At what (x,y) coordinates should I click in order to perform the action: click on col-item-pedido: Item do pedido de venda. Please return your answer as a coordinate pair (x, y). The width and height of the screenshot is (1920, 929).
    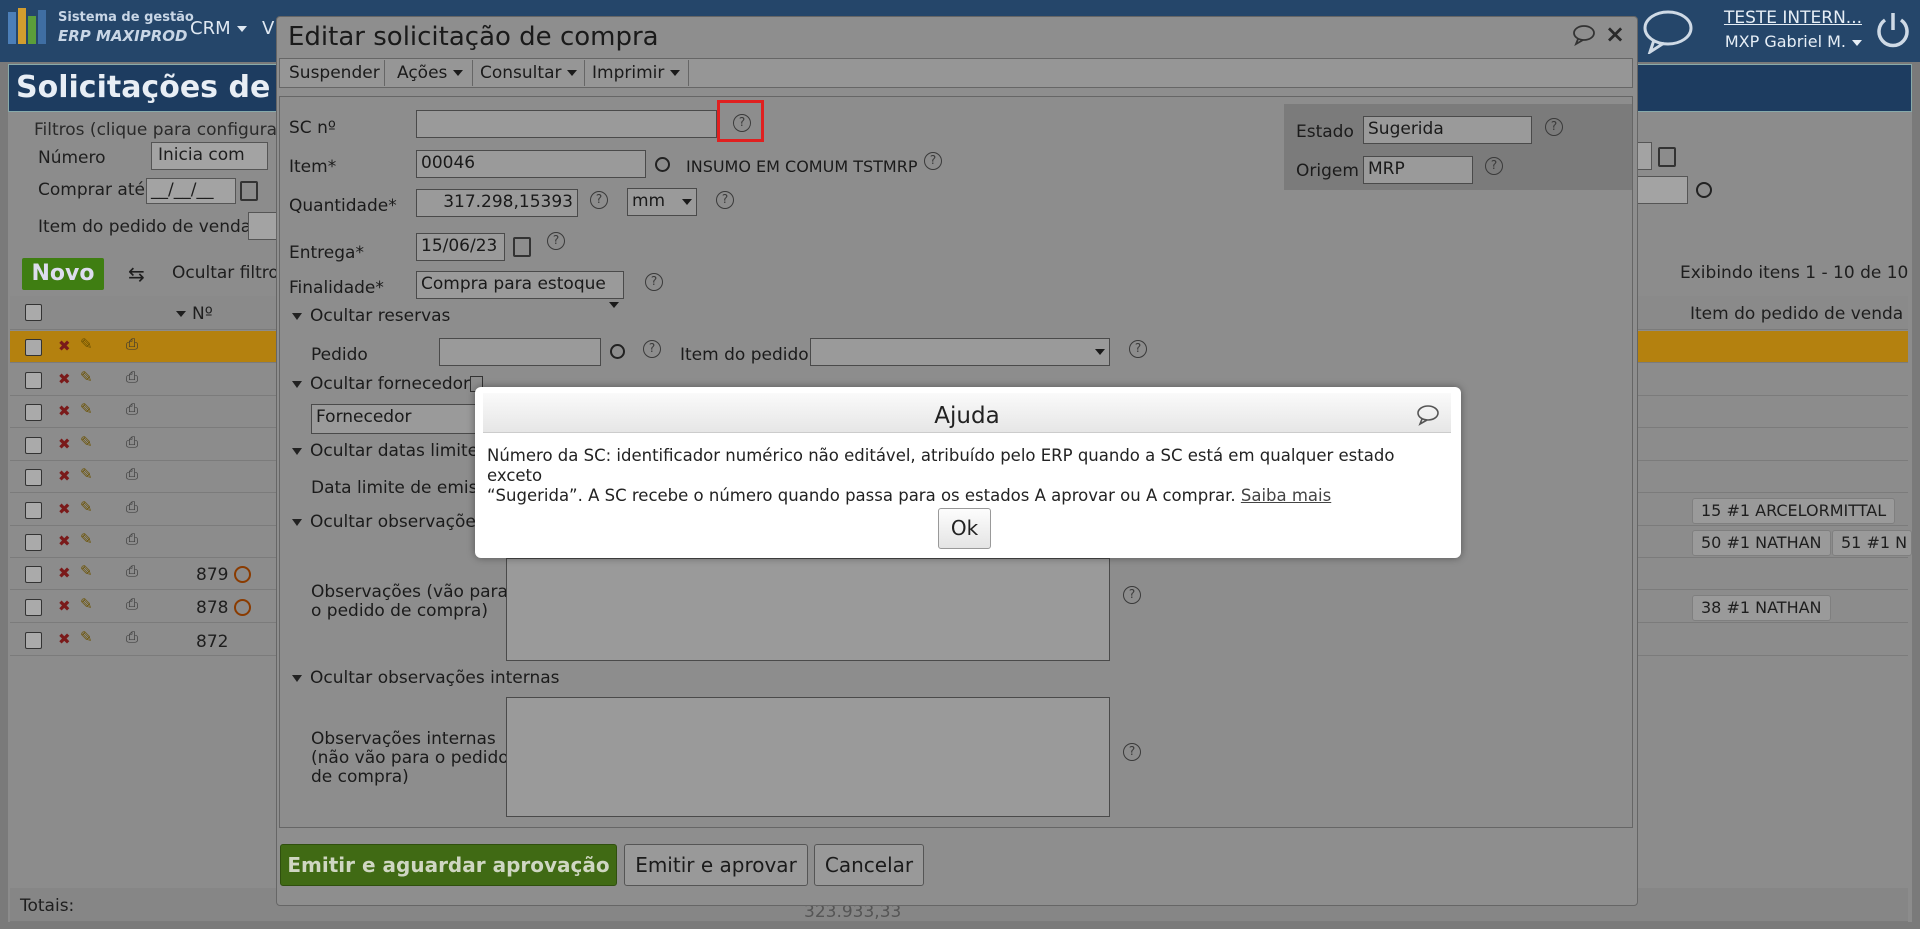
    Looking at the image, I should click on (1796, 314).